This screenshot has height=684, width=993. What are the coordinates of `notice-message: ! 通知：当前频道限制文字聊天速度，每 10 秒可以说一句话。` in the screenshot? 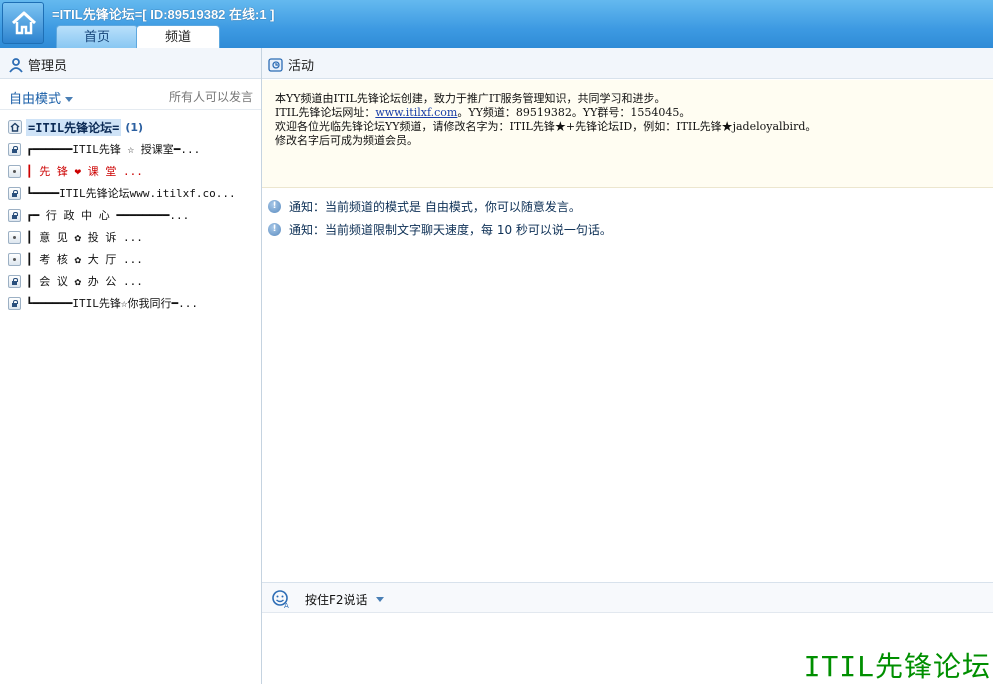 It's located at (440, 229).